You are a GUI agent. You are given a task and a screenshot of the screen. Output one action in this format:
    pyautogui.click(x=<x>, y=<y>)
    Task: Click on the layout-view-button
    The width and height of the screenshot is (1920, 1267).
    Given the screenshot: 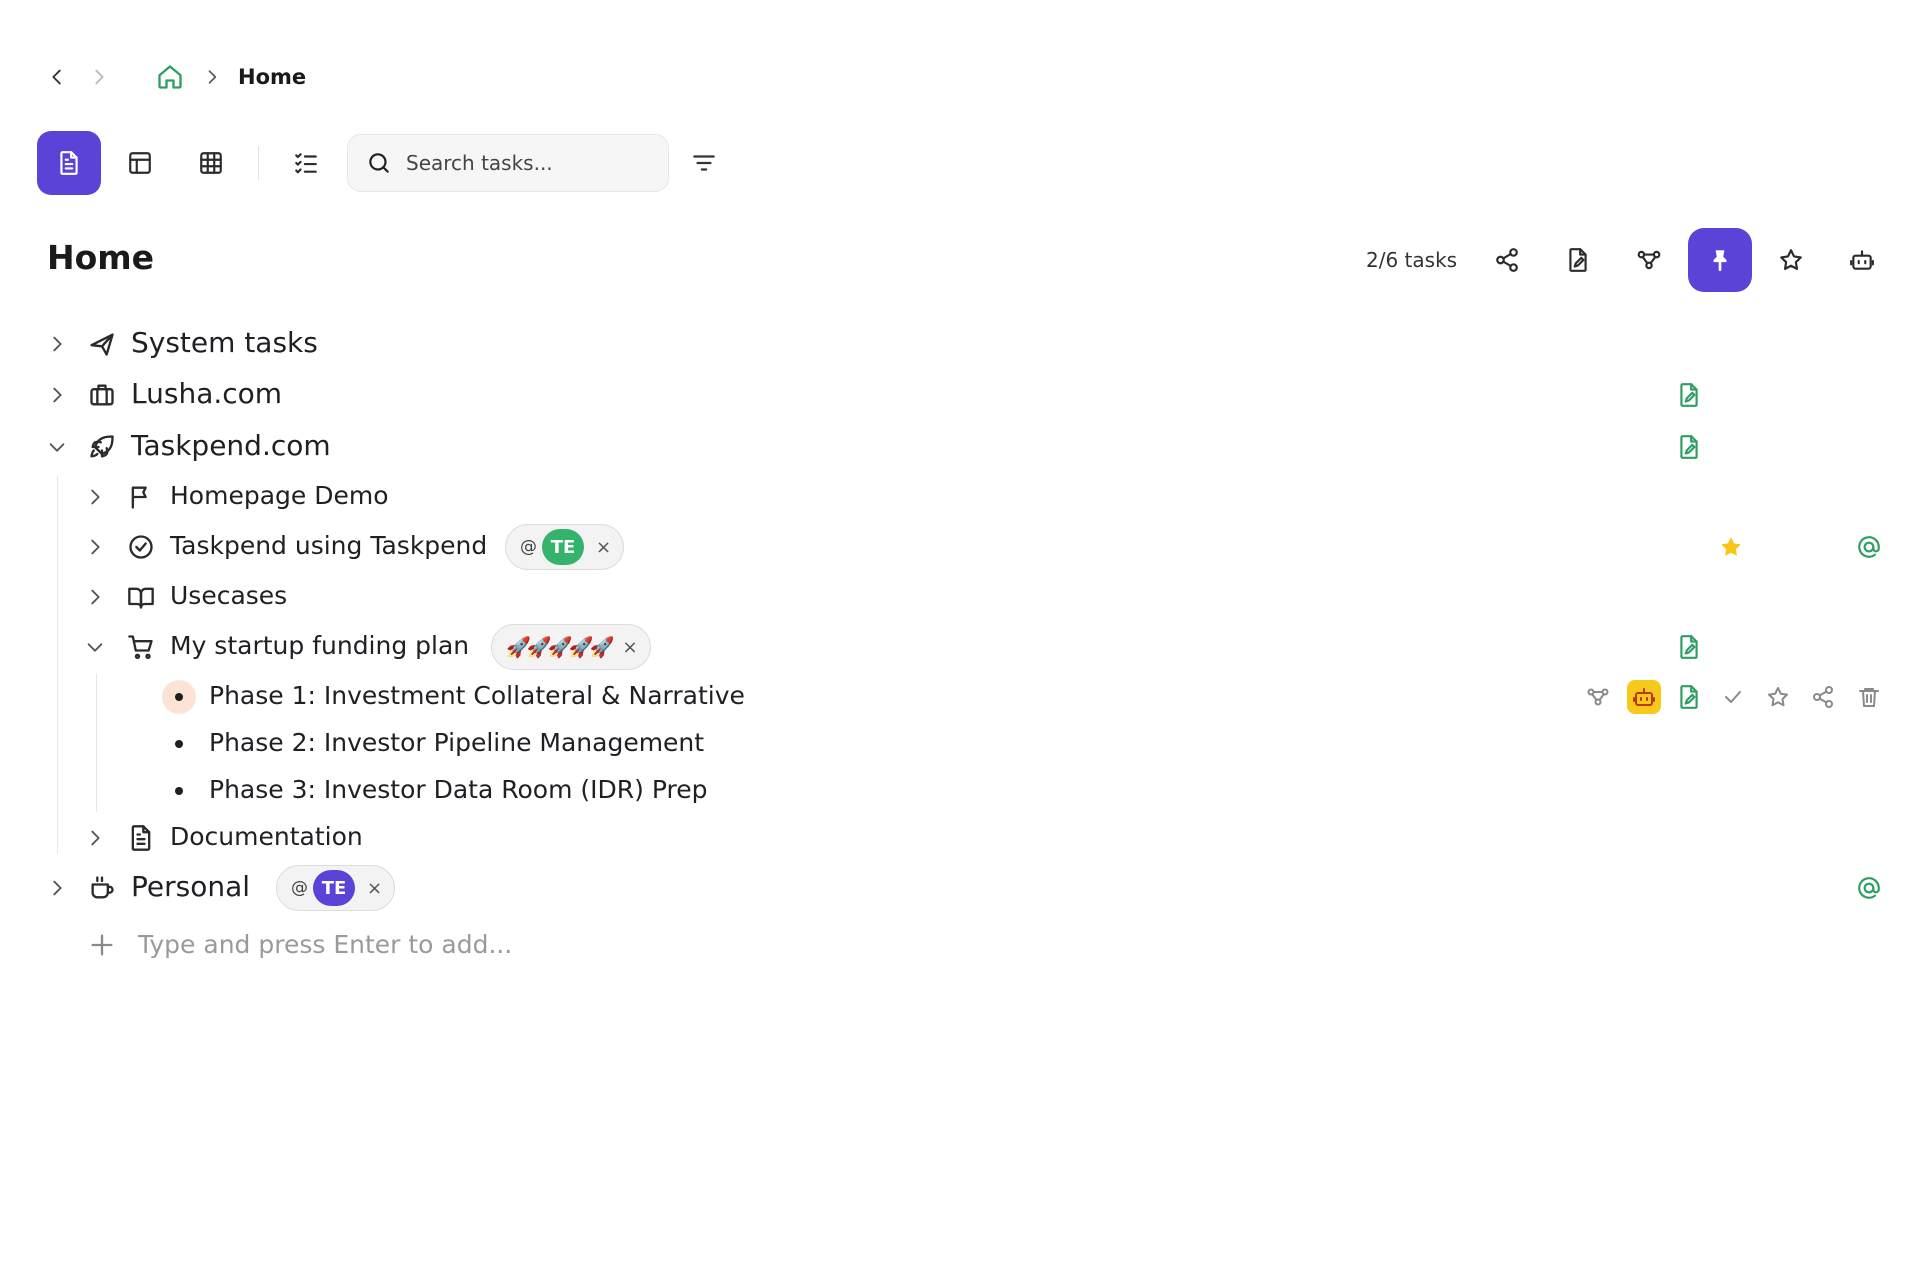 What is the action you would take?
    pyautogui.click(x=140, y=163)
    